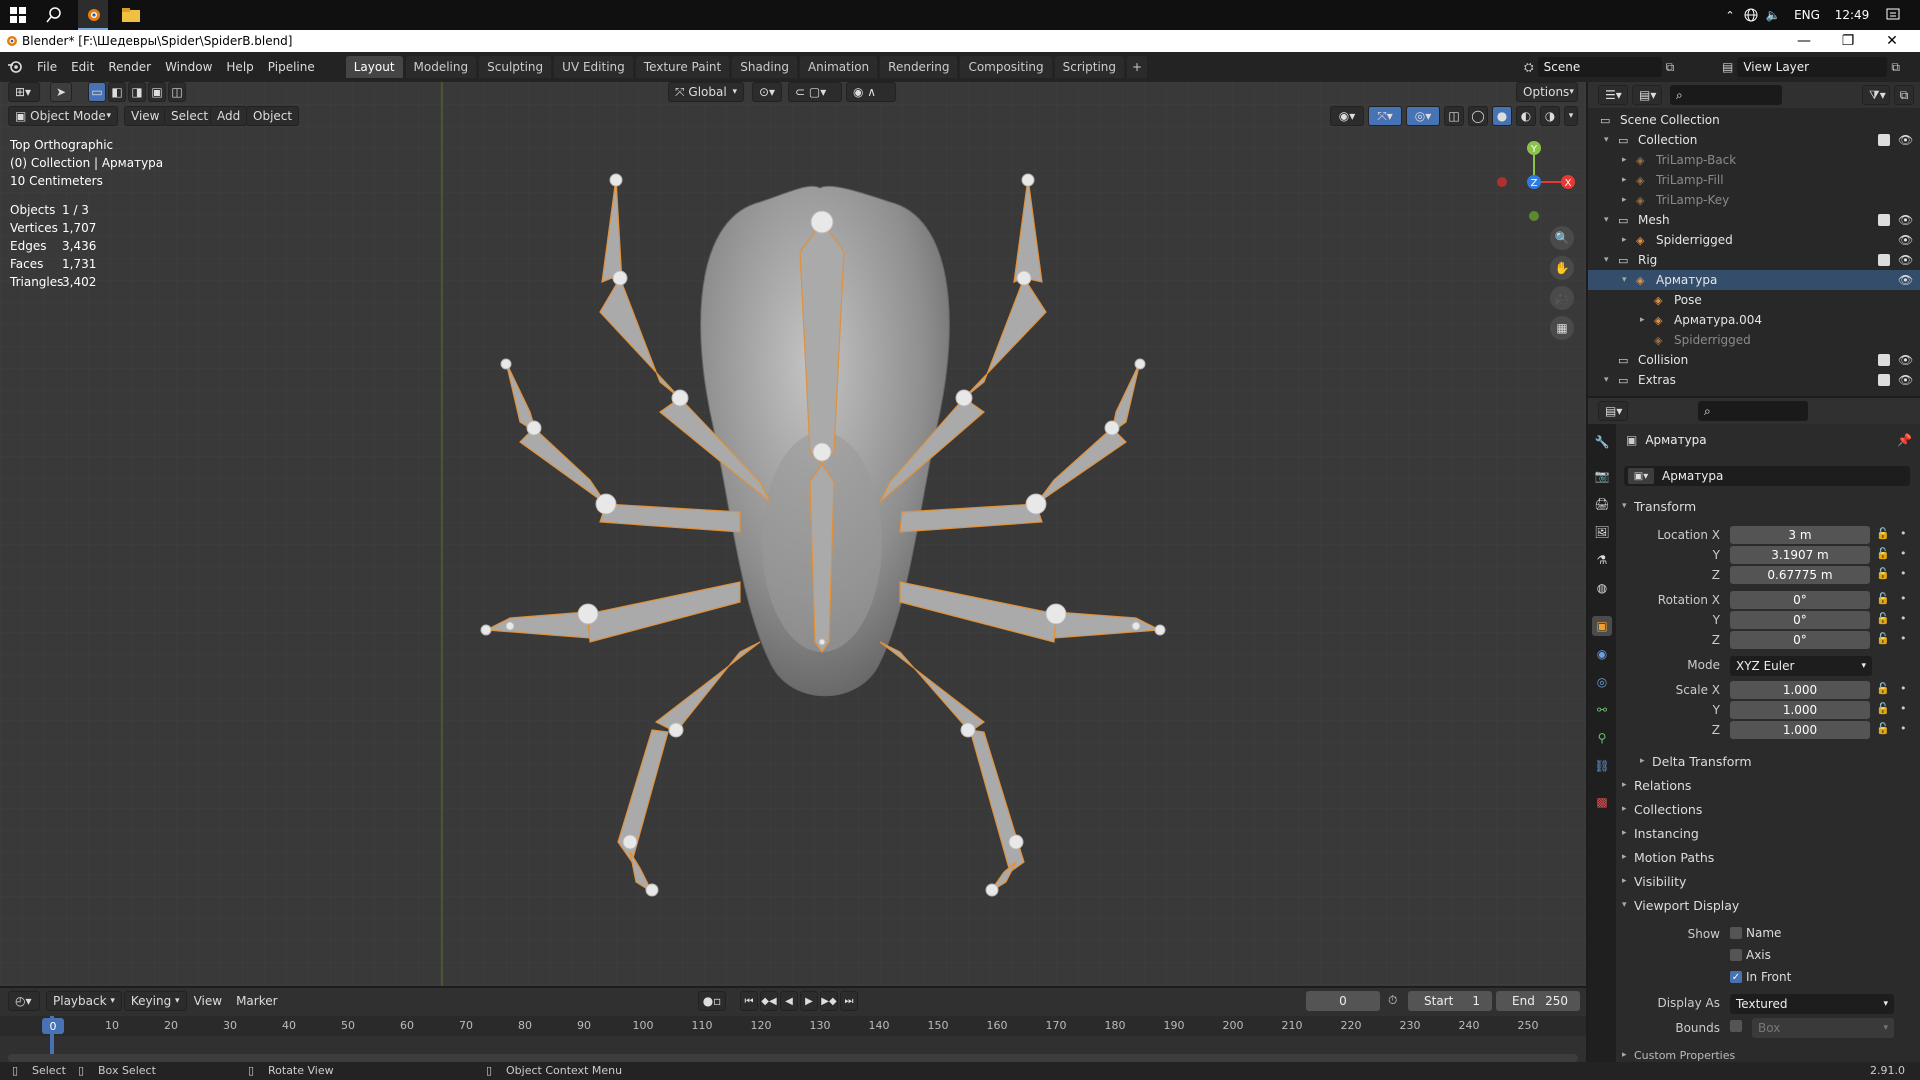 The width and height of the screenshot is (1920, 1080). What do you see at coordinates (1668, 857) in the screenshot?
I see `motion-paths-panel: ▸ Motion Paths` at bounding box center [1668, 857].